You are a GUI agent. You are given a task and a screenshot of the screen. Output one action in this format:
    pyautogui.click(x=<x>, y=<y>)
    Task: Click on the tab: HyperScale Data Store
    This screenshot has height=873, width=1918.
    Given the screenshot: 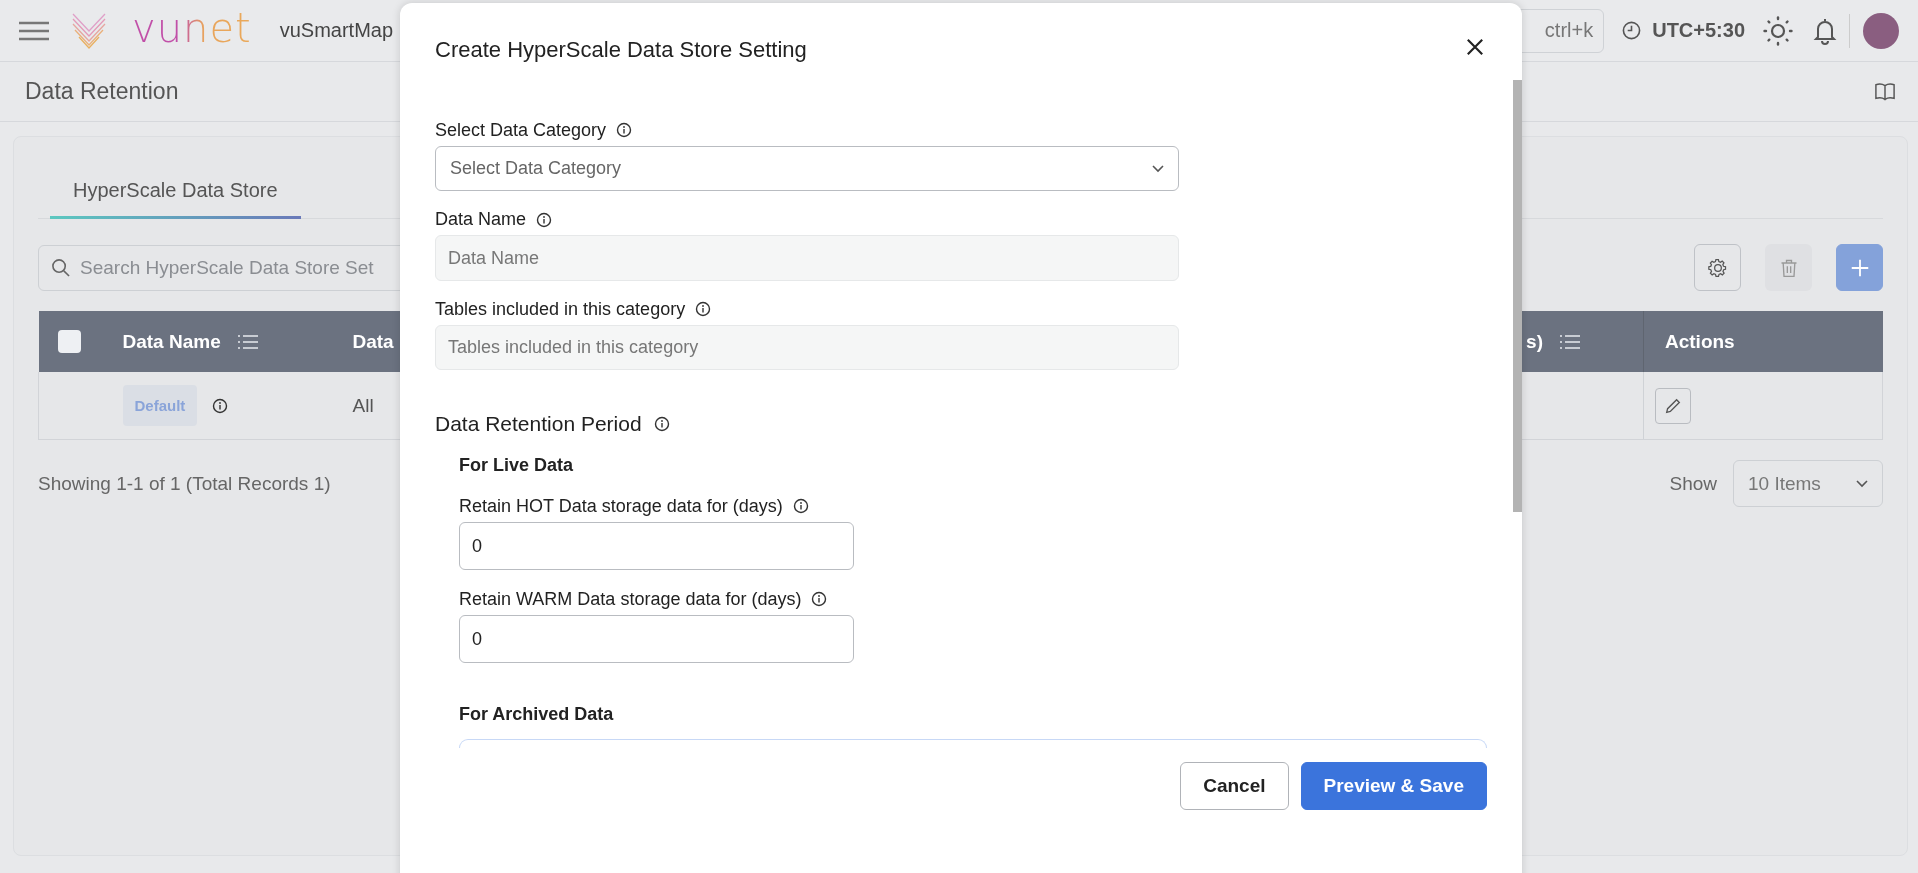 What is the action you would take?
    pyautogui.click(x=175, y=199)
    